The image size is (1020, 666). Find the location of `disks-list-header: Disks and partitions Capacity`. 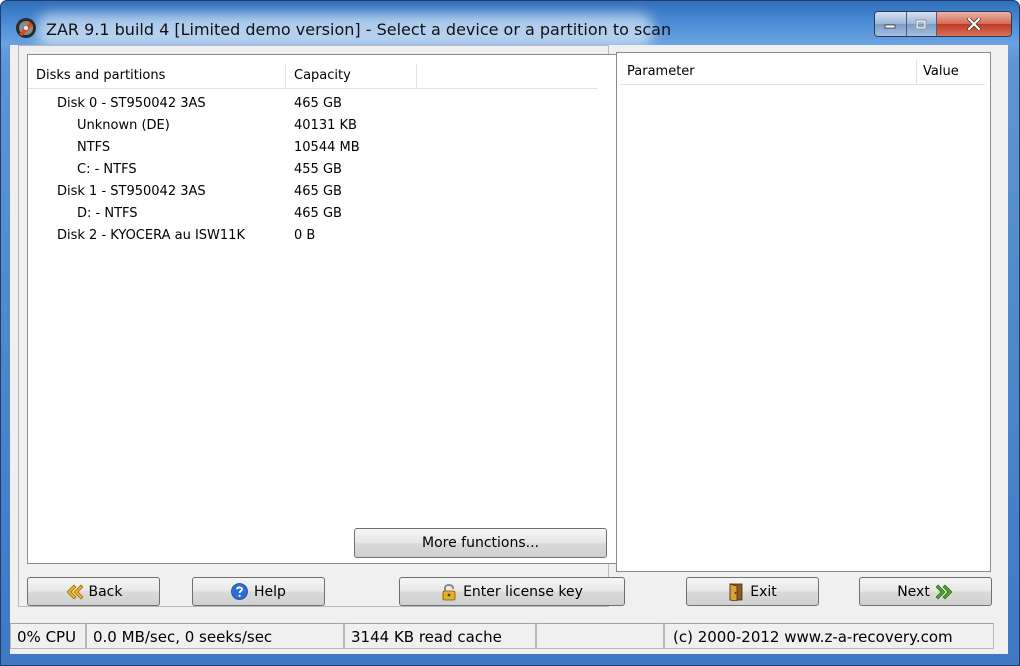

disks-list-header: Disks and partitions Capacity is located at coordinates (313, 76).